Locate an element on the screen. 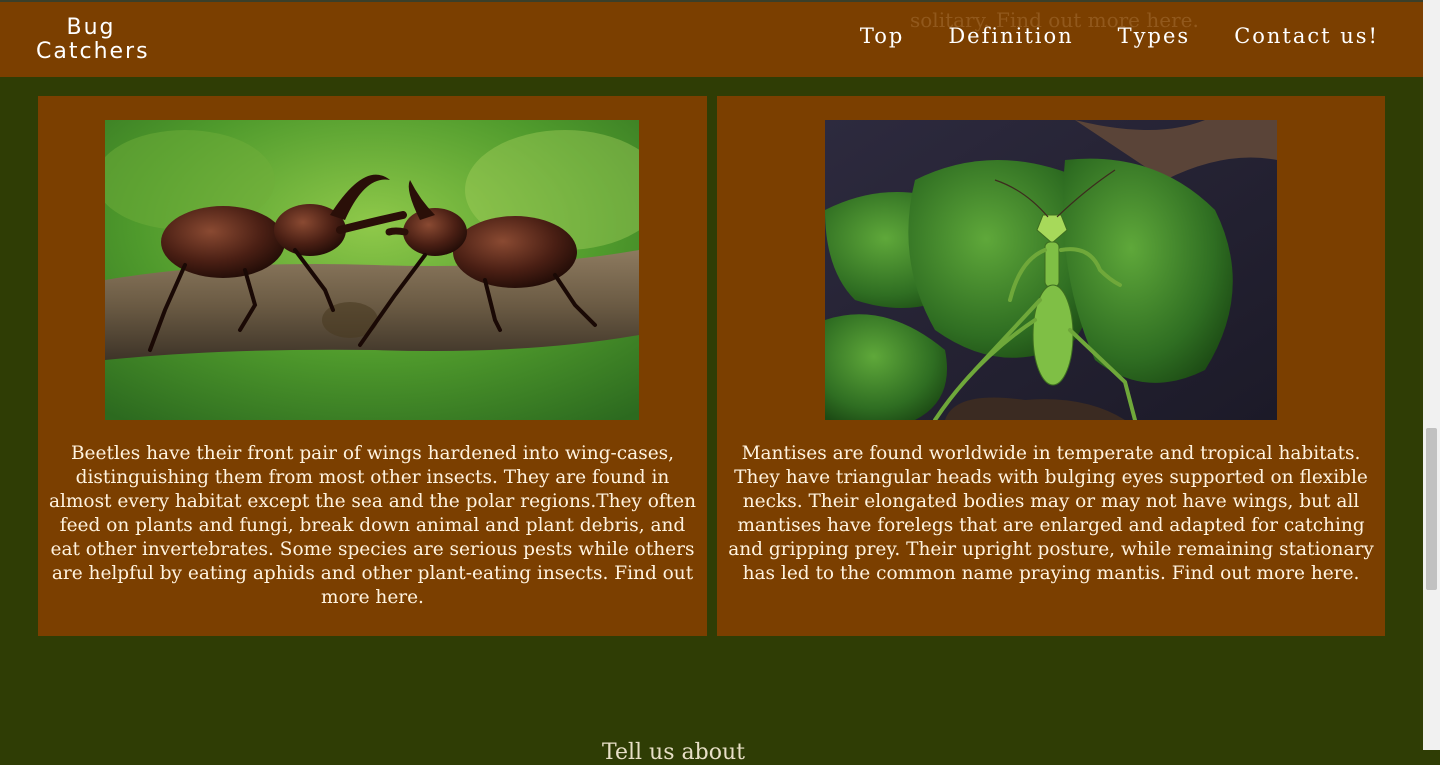 The height and width of the screenshot is (765, 1440). nav-link-top: Top is located at coordinates (882, 36).